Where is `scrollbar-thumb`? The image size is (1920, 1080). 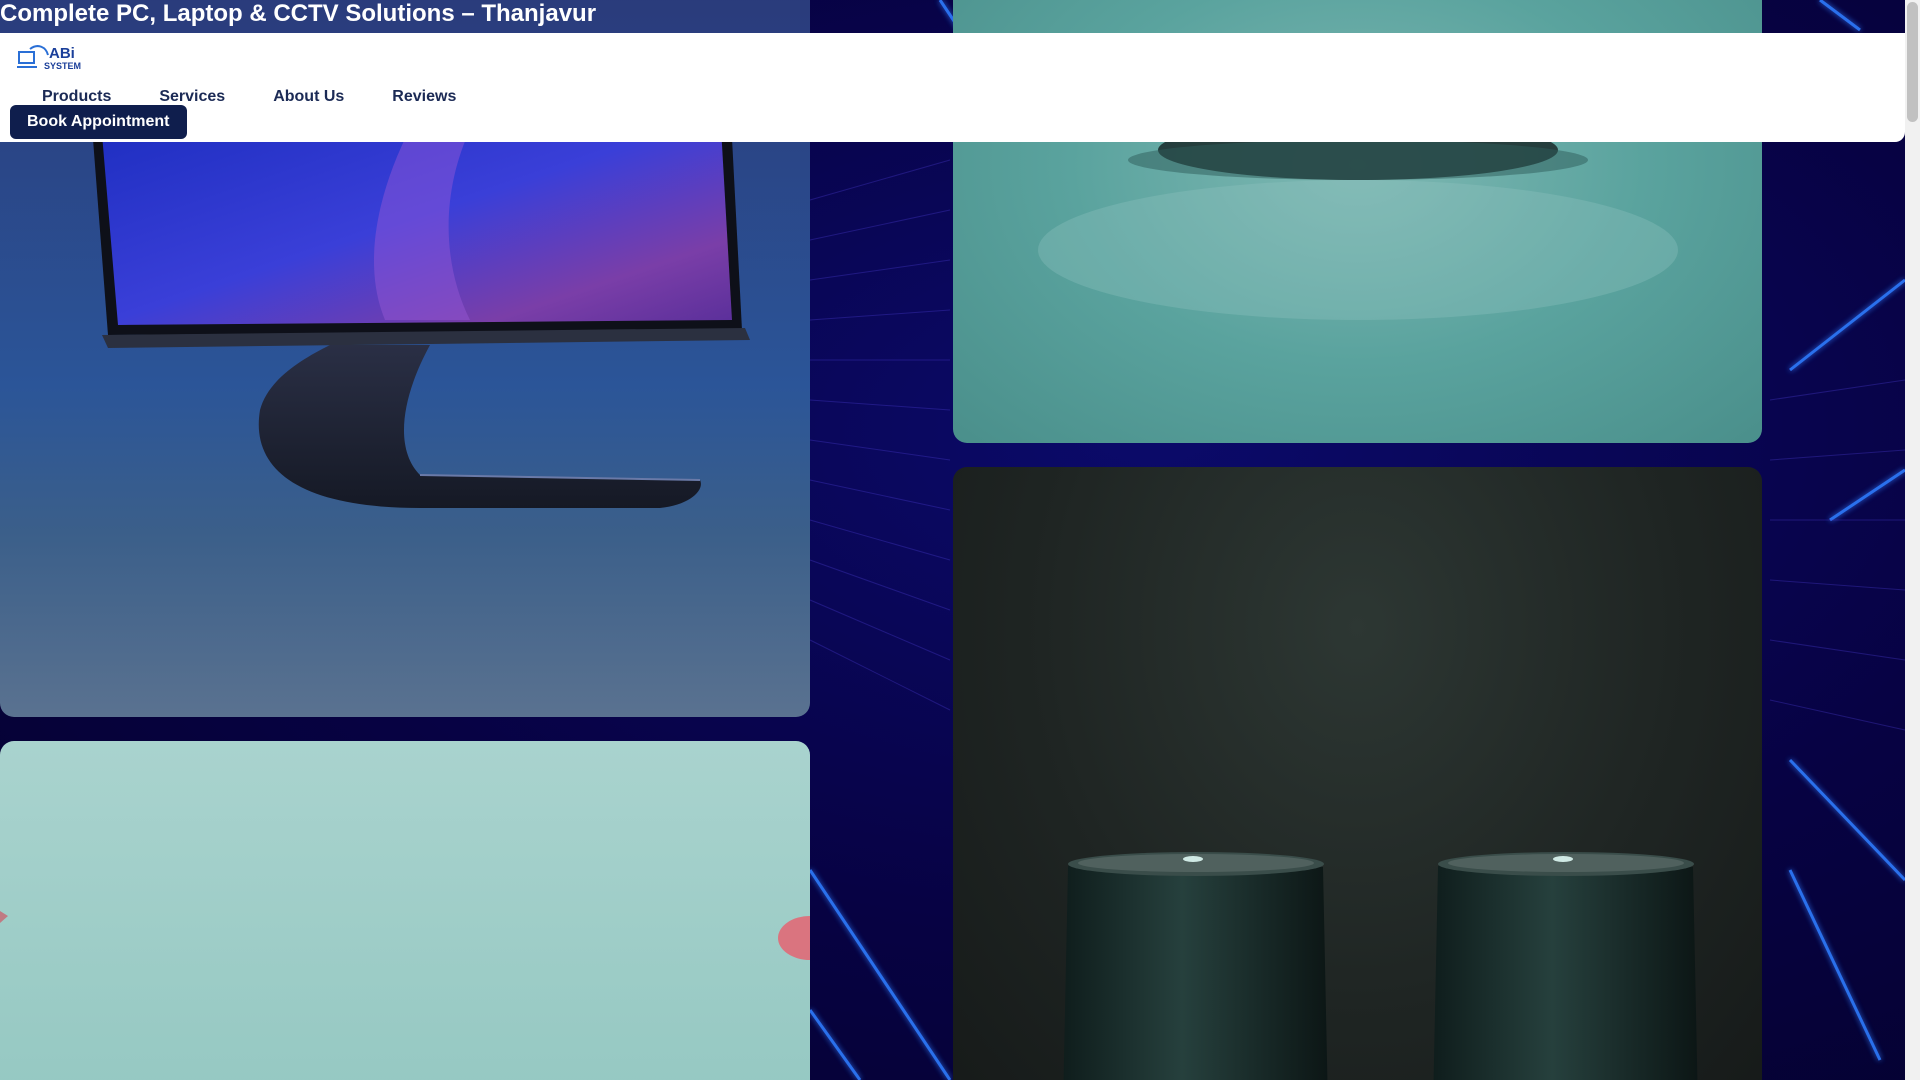
scrollbar-thumb is located at coordinates (1912, 62).